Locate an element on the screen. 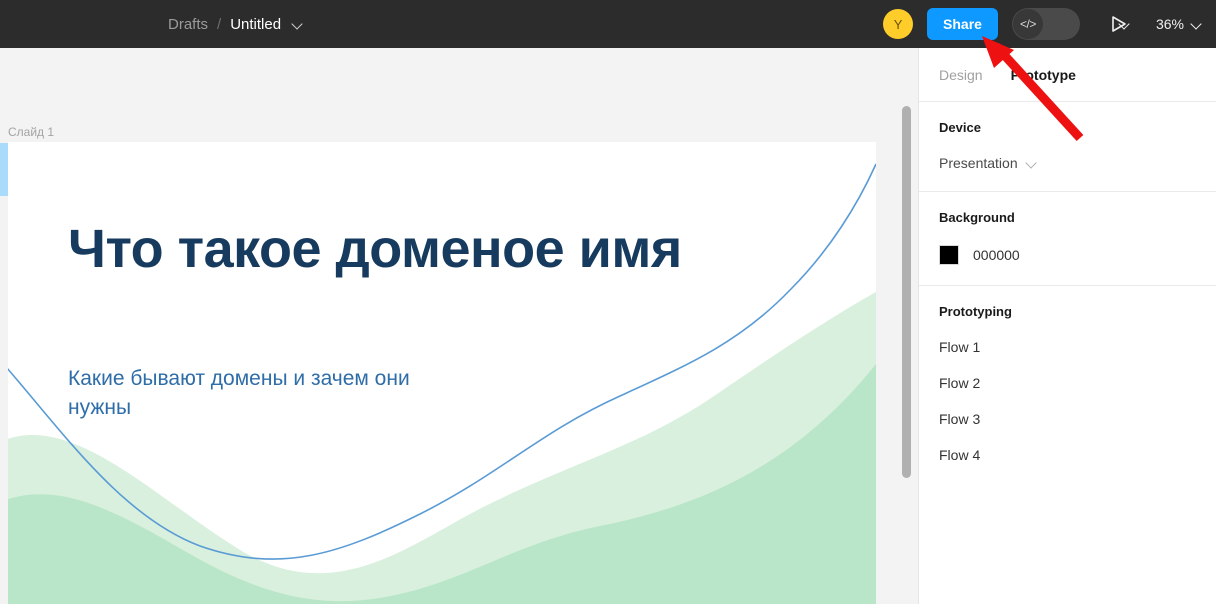  toolbar-right-group: Y Share </> 36% is located at coordinates (1049, 24).